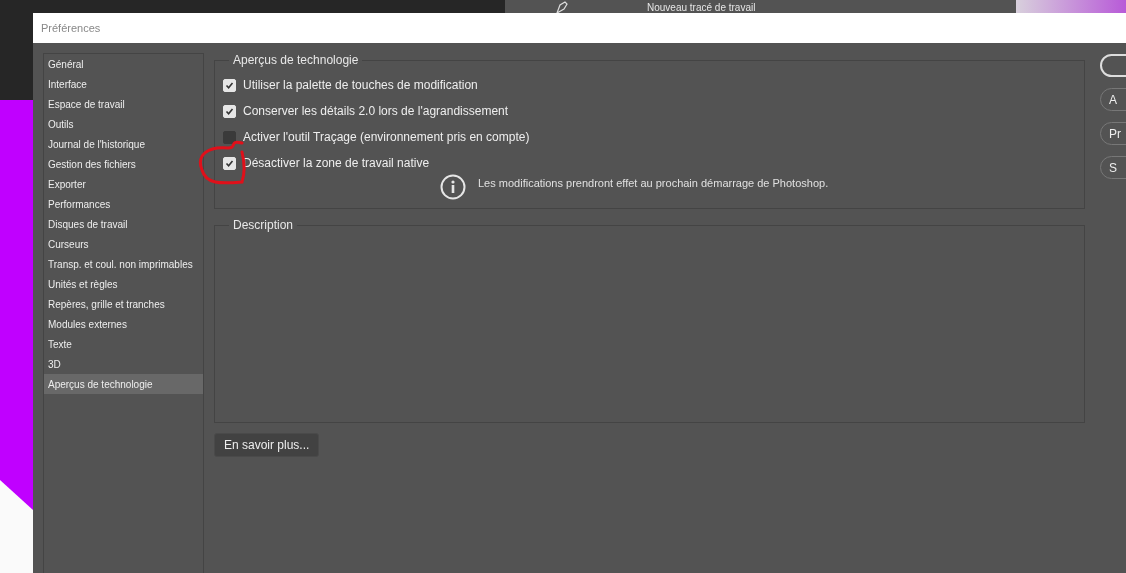 This screenshot has height=573, width=1126. What do you see at coordinates (71, 28) in the screenshot?
I see `window-title: Préférences` at bounding box center [71, 28].